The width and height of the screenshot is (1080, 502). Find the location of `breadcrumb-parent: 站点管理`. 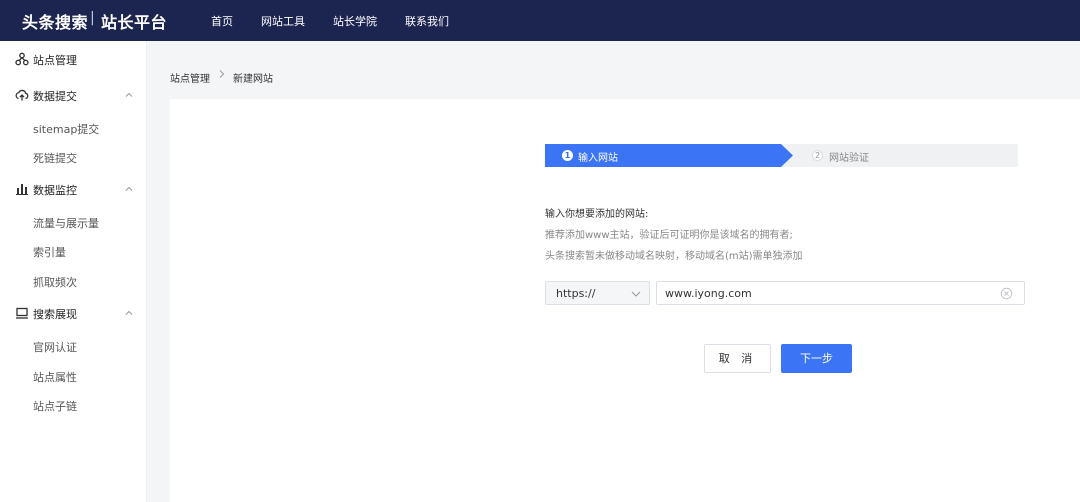

breadcrumb-parent: 站点管理 is located at coordinates (190, 77).